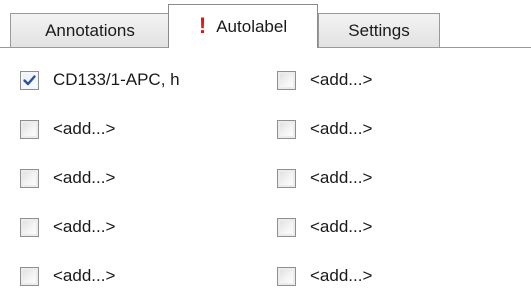 The height and width of the screenshot is (304, 531). Describe the element at coordinates (202, 25) in the screenshot. I see `exclamation-alert-icon: !` at that location.